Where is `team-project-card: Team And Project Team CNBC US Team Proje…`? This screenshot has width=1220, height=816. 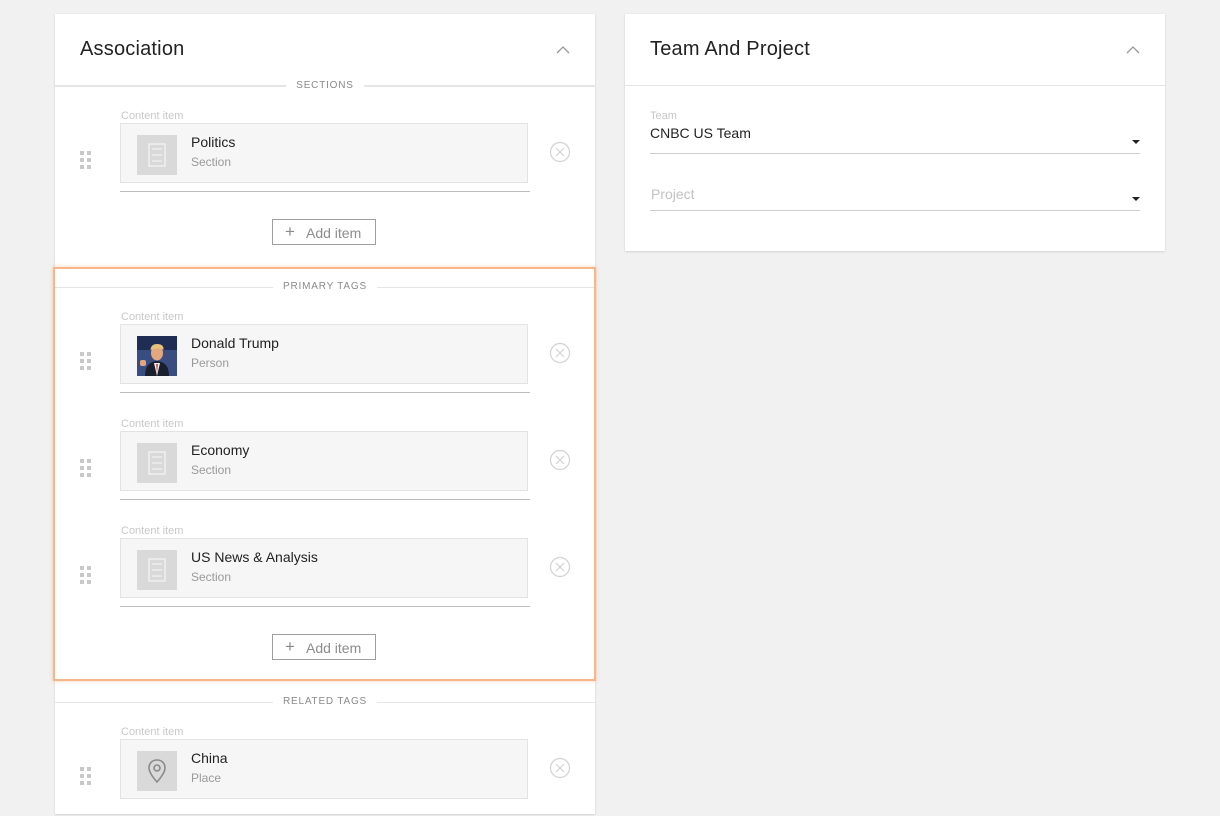 team-project-card: Team And Project Team CNBC US Team Proje… is located at coordinates (895, 132).